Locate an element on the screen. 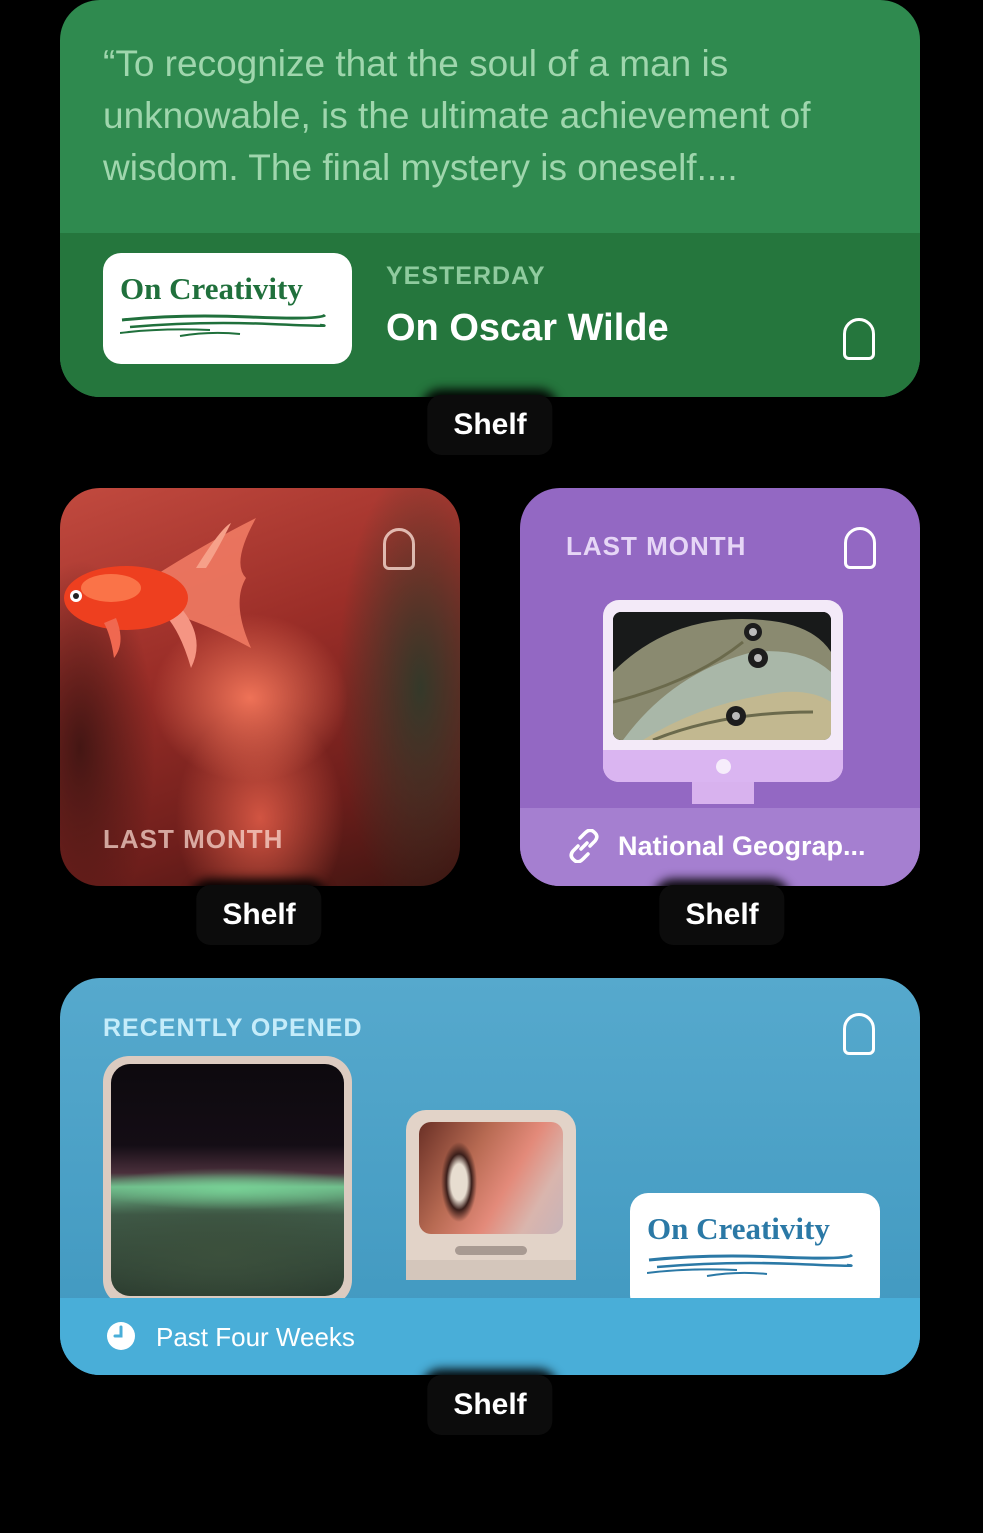 The width and height of the screenshot is (983, 1533). aurora-thumbnail is located at coordinates (227, 1181).